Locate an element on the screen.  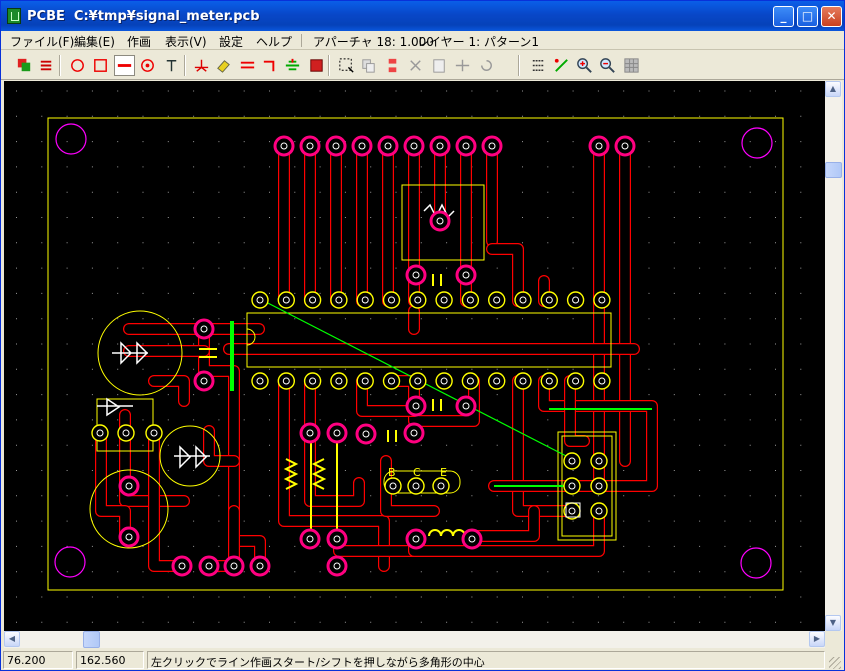
resize-grip-icon is located at coordinates (835, 663).